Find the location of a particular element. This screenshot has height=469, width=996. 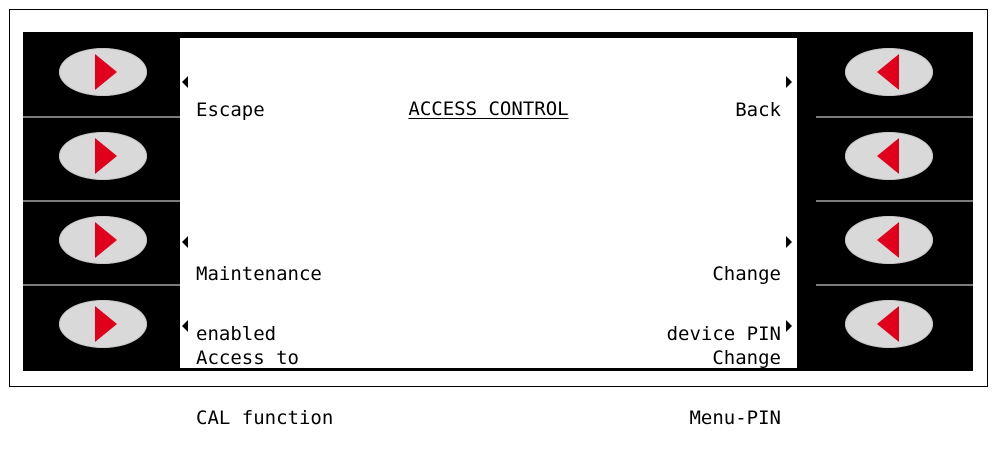

left-label-1: Escape is located at coordinates (230, 110).